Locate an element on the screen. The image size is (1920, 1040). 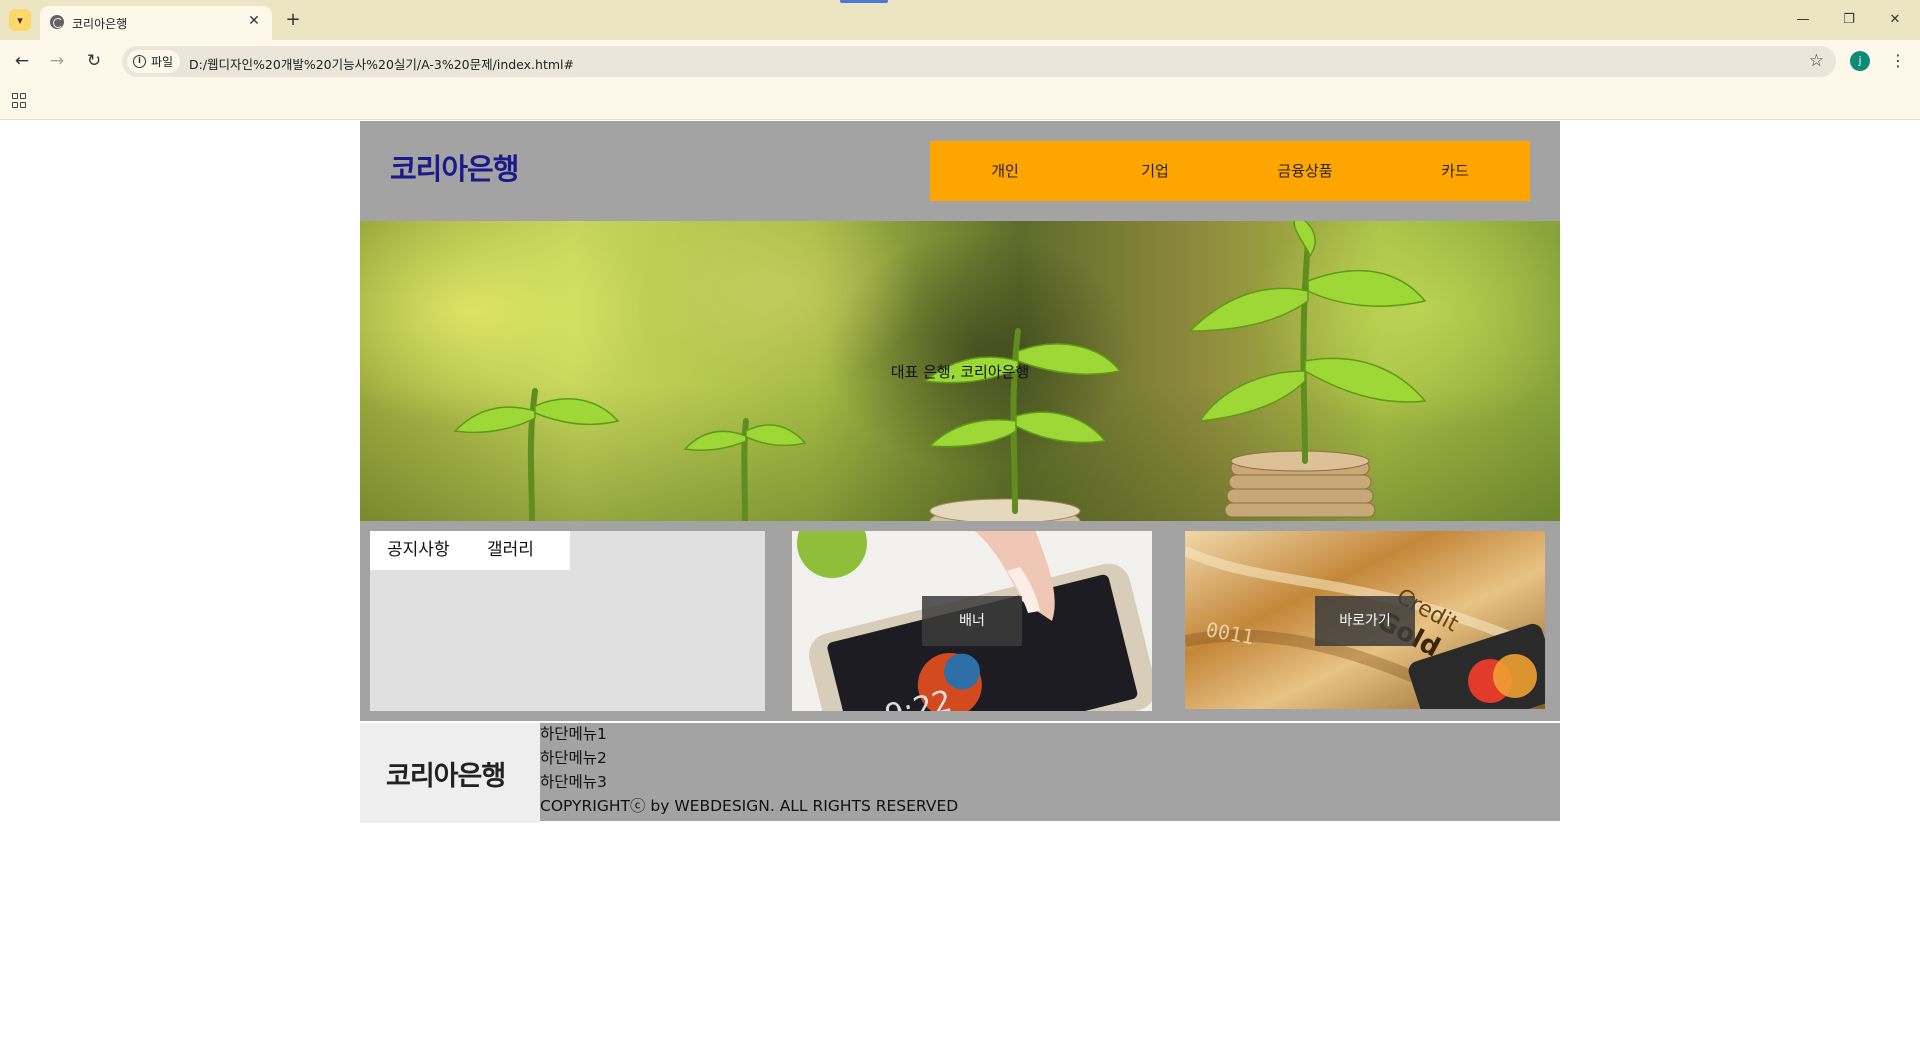
nav-item-card: 카드 is located at coordinates (1455, 171).